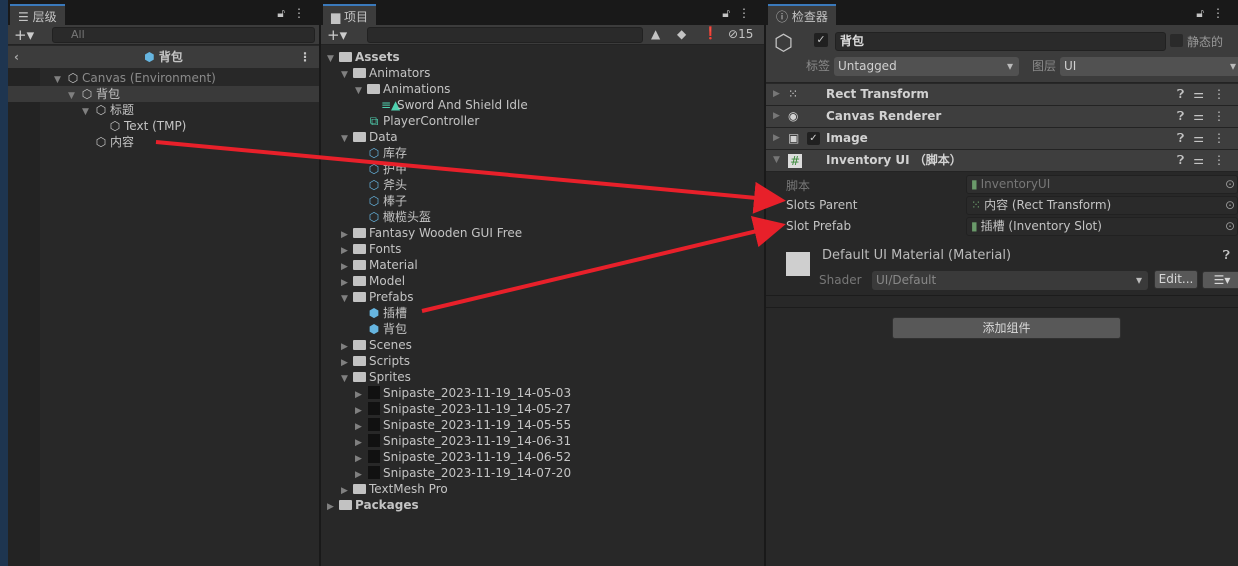 The height and width of the screenshot is (566, 1238). I want to click on project-search-input, so click(505, 35).